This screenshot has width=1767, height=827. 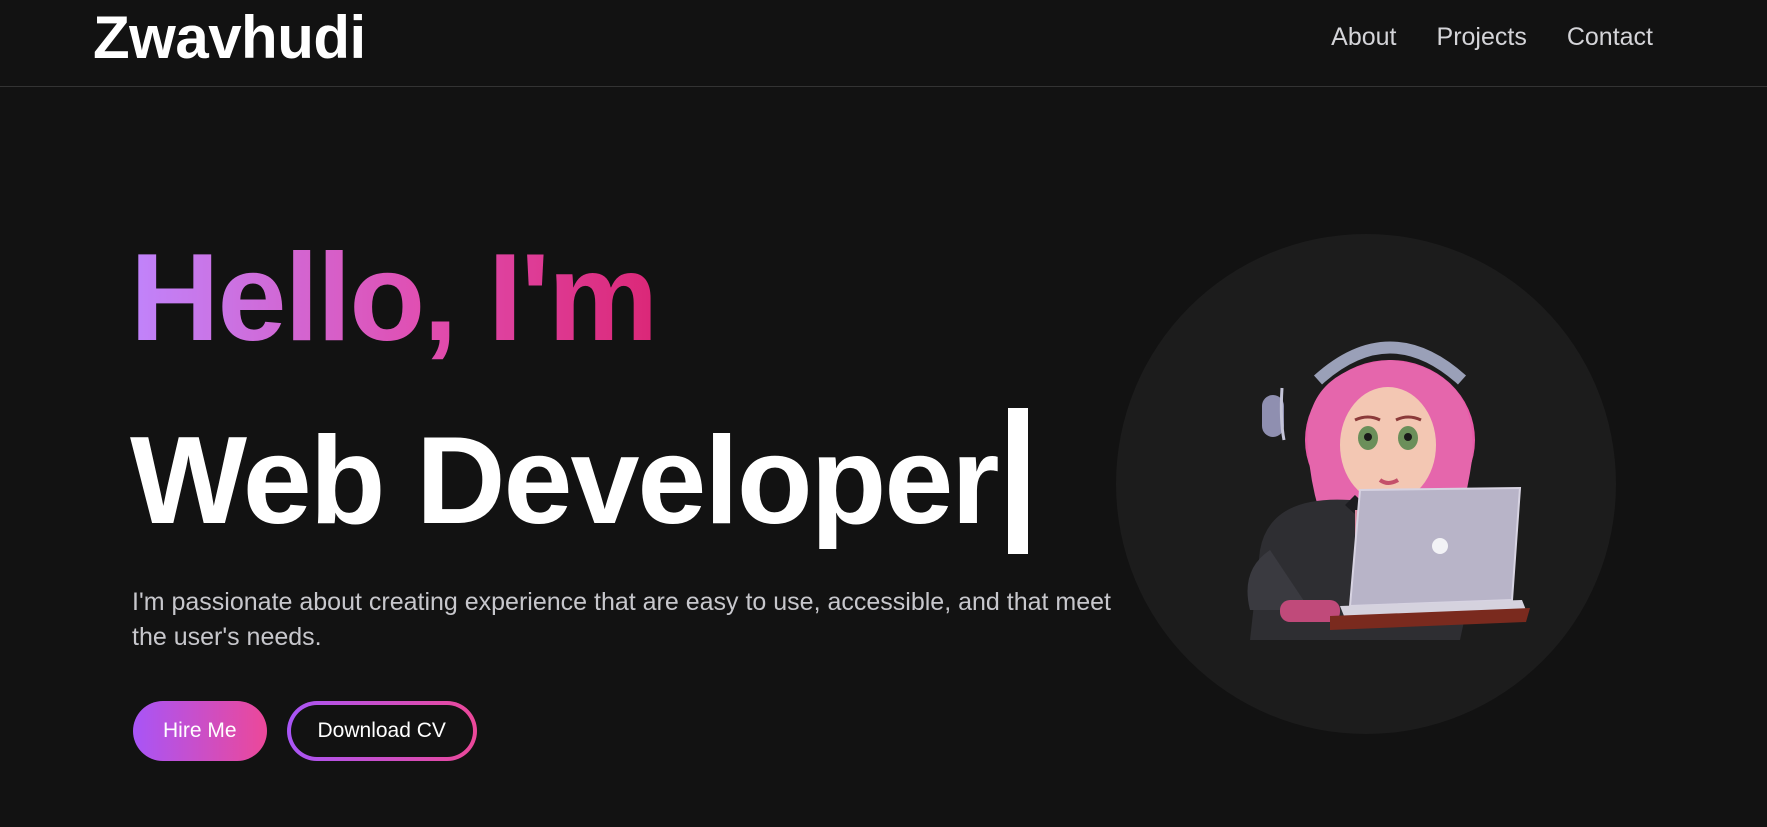 What do you see at coordinates (1017, 481) in the screenshot?
I see `typing-cursor` at bounding box center [1017, 481].